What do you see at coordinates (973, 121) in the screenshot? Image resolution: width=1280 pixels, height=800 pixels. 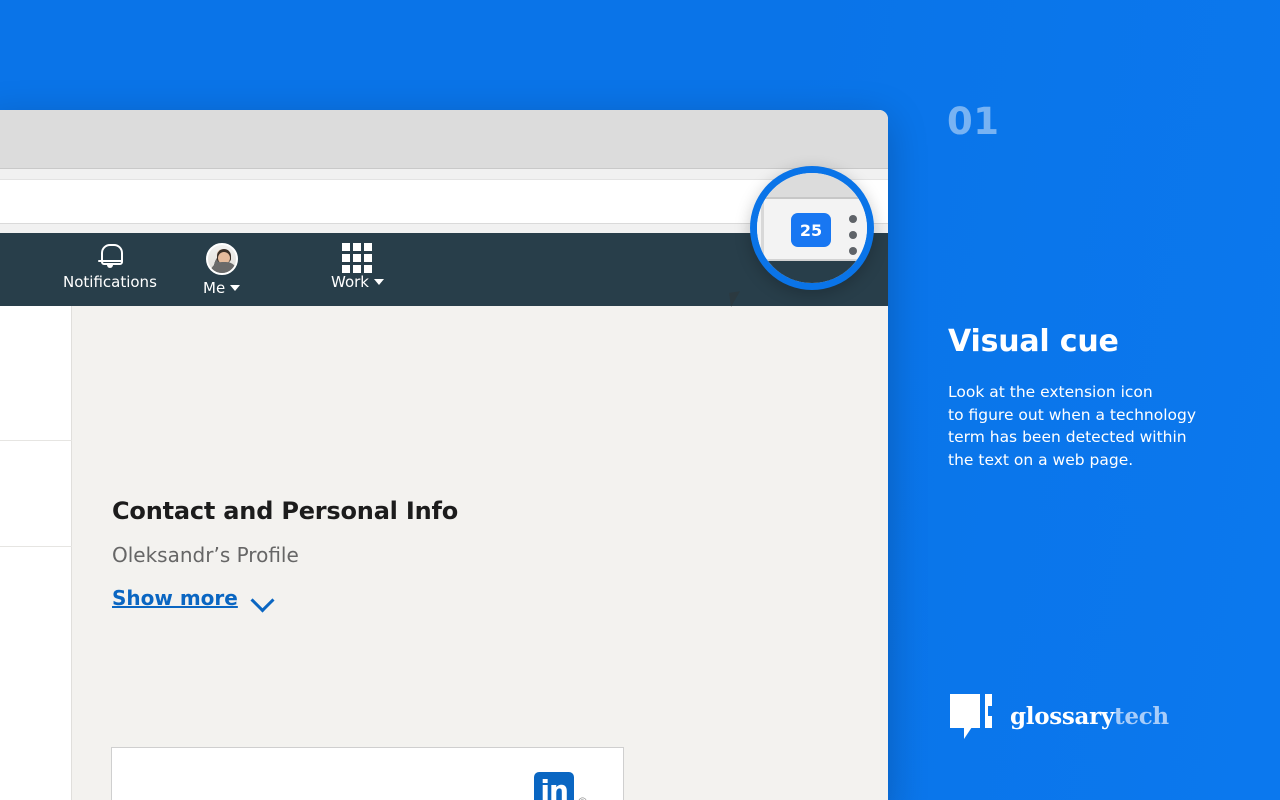 I see `step-number: 01` at bounding box center [973, 121].